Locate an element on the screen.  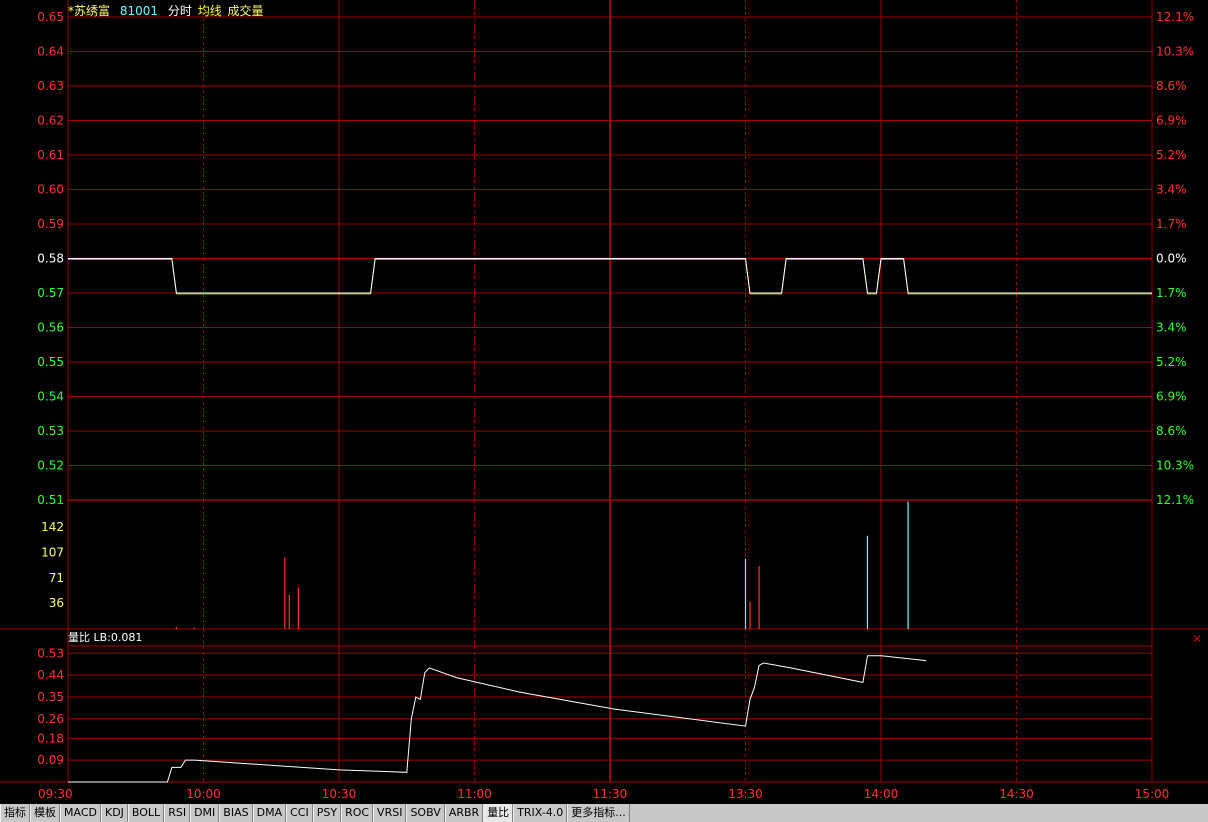
price-tick-label: 0.65 is located at coordinates (50, 17).